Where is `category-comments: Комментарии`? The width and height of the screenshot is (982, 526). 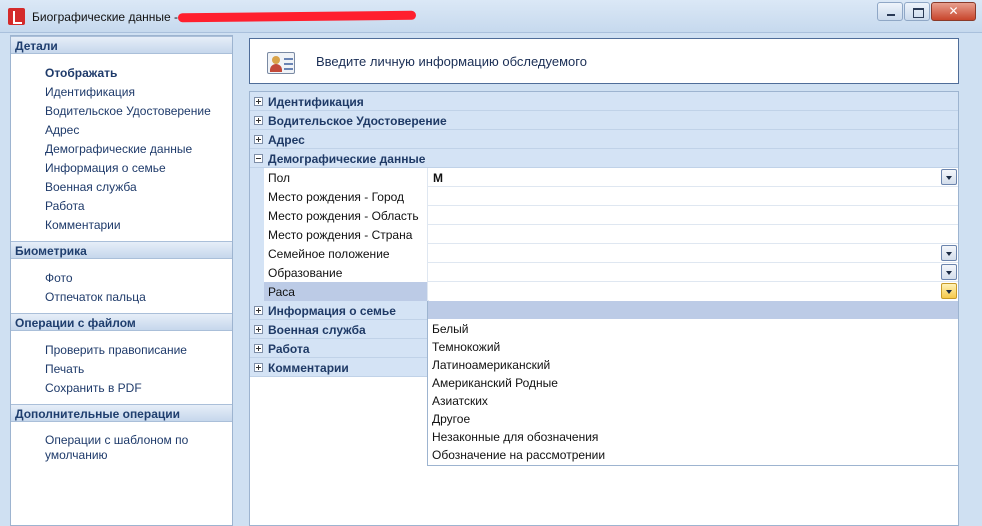 category-comments: Комментарии is located at coordinates (339, 367).